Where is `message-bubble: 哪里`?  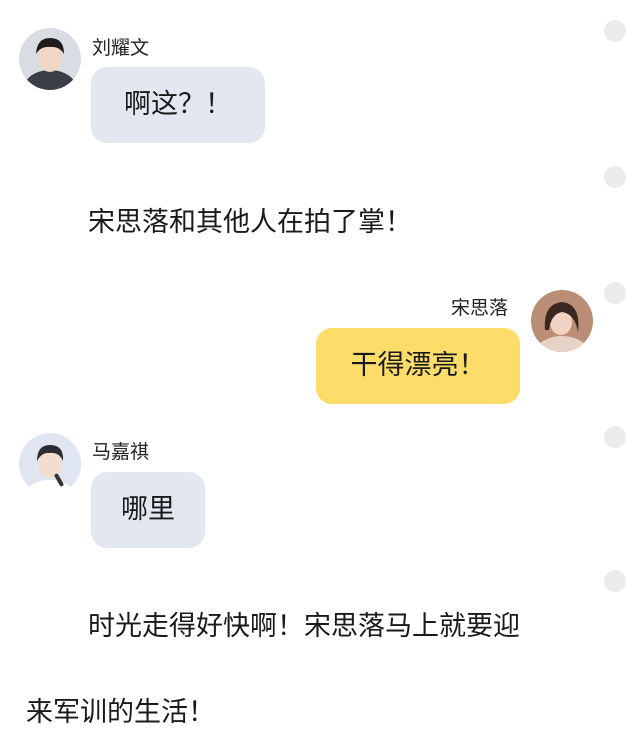
message-bubble: 哪里 is located at coordinates (148, 510).